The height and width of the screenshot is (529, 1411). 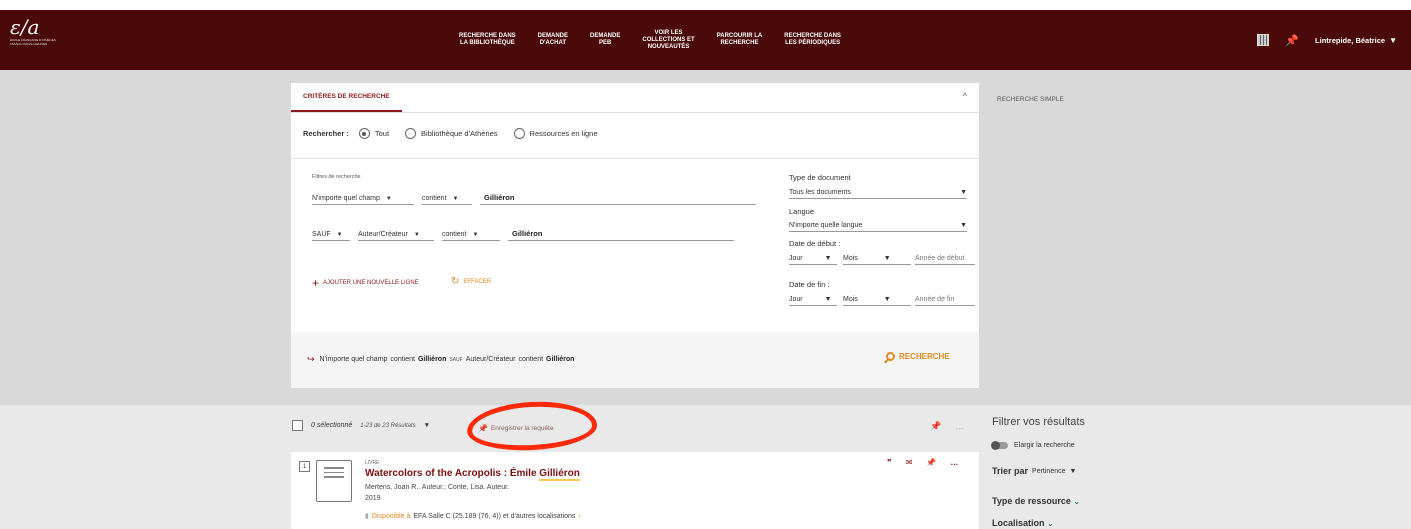 What do you see at coordinates (621, 235) in the screenshot?
I see `search-term-2: Gilliéron` at bounding box center [621, 235].